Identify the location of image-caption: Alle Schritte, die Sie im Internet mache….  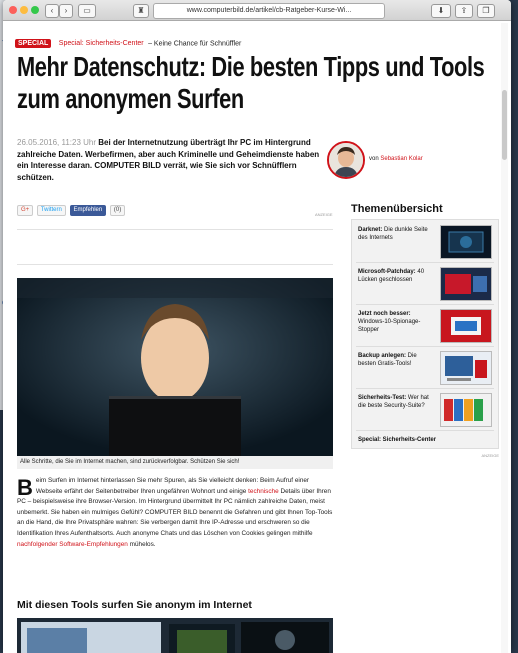
(175, 462).